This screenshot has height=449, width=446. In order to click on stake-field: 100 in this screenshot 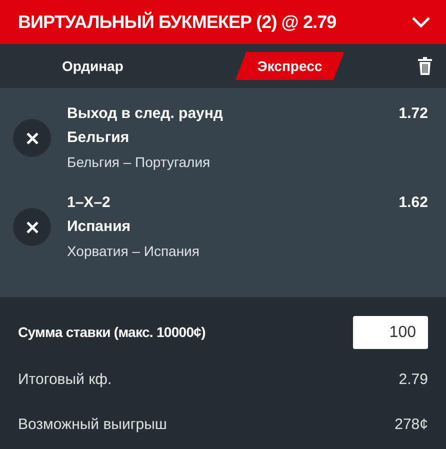, I will do `click(390, 332)`.